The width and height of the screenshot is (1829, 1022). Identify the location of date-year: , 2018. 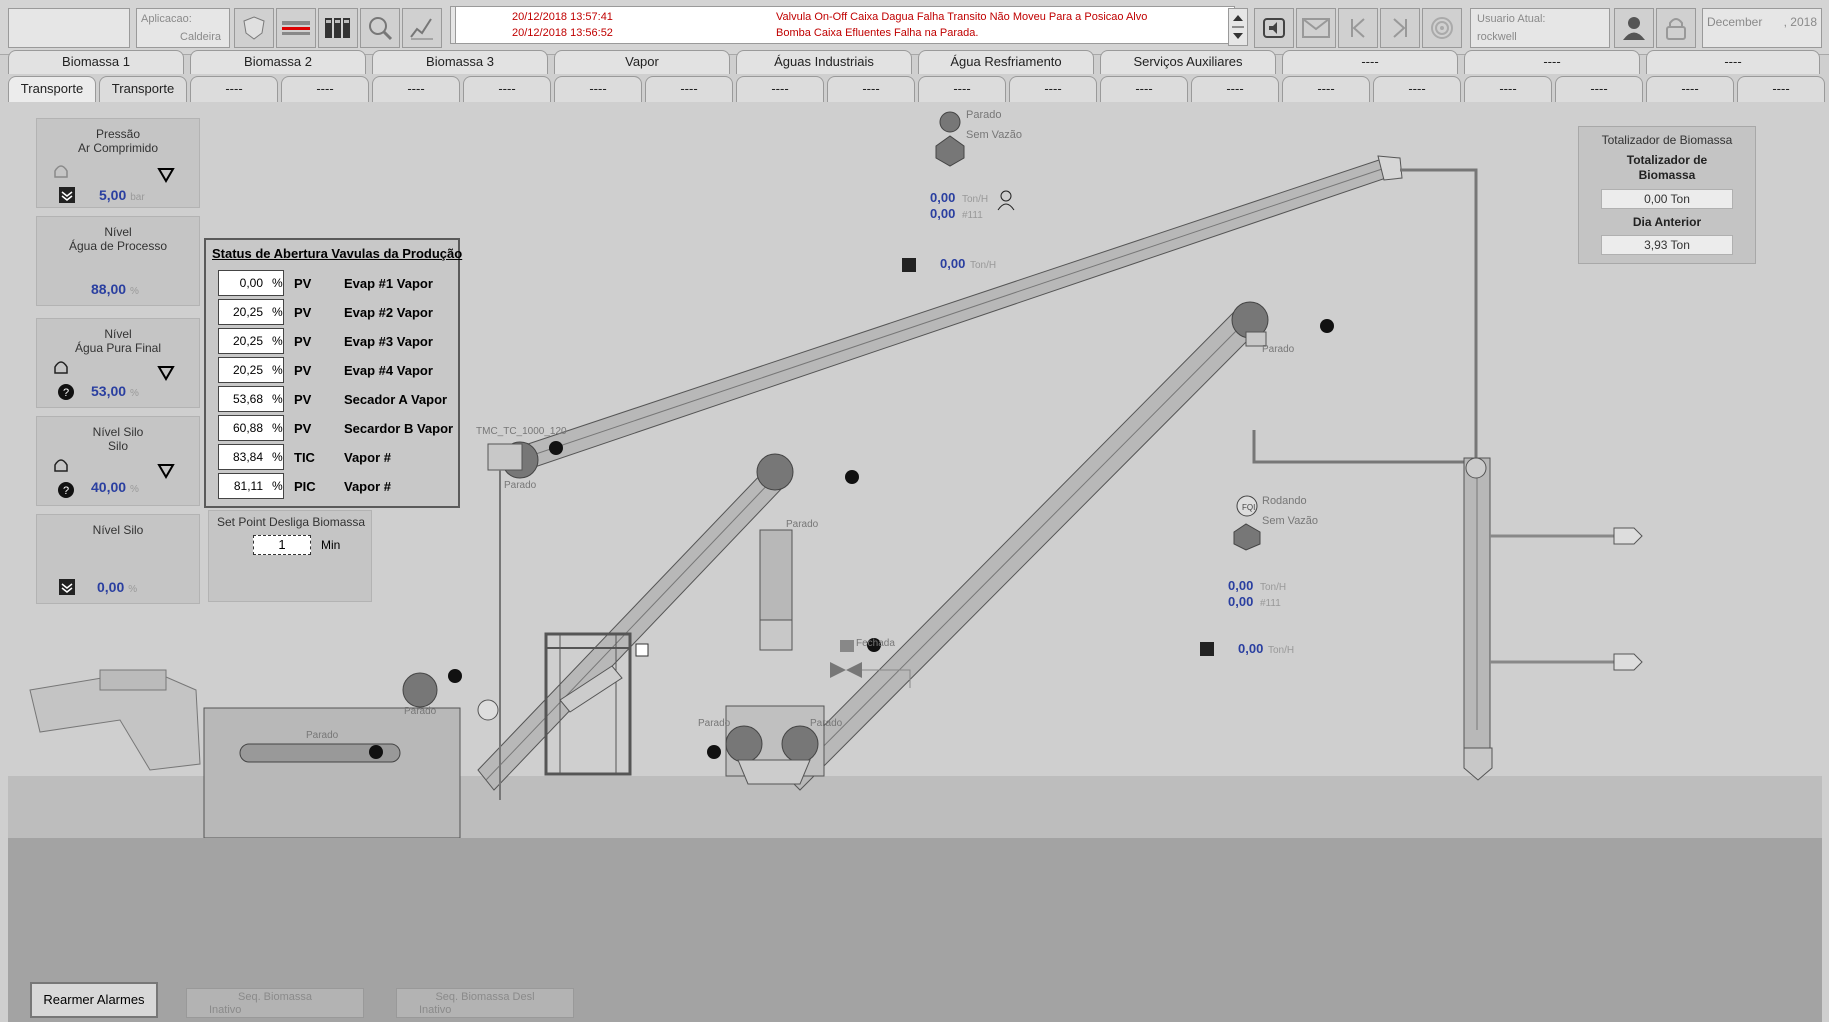
(1800, 22).